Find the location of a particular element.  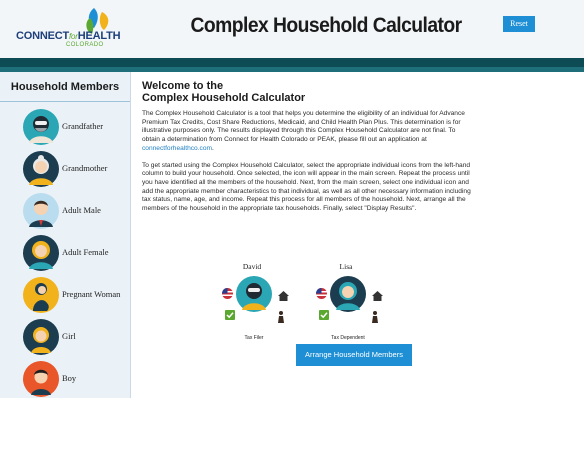

connectforhealthco-link: connectforhealthco.com is located at coordinates (177, 148).